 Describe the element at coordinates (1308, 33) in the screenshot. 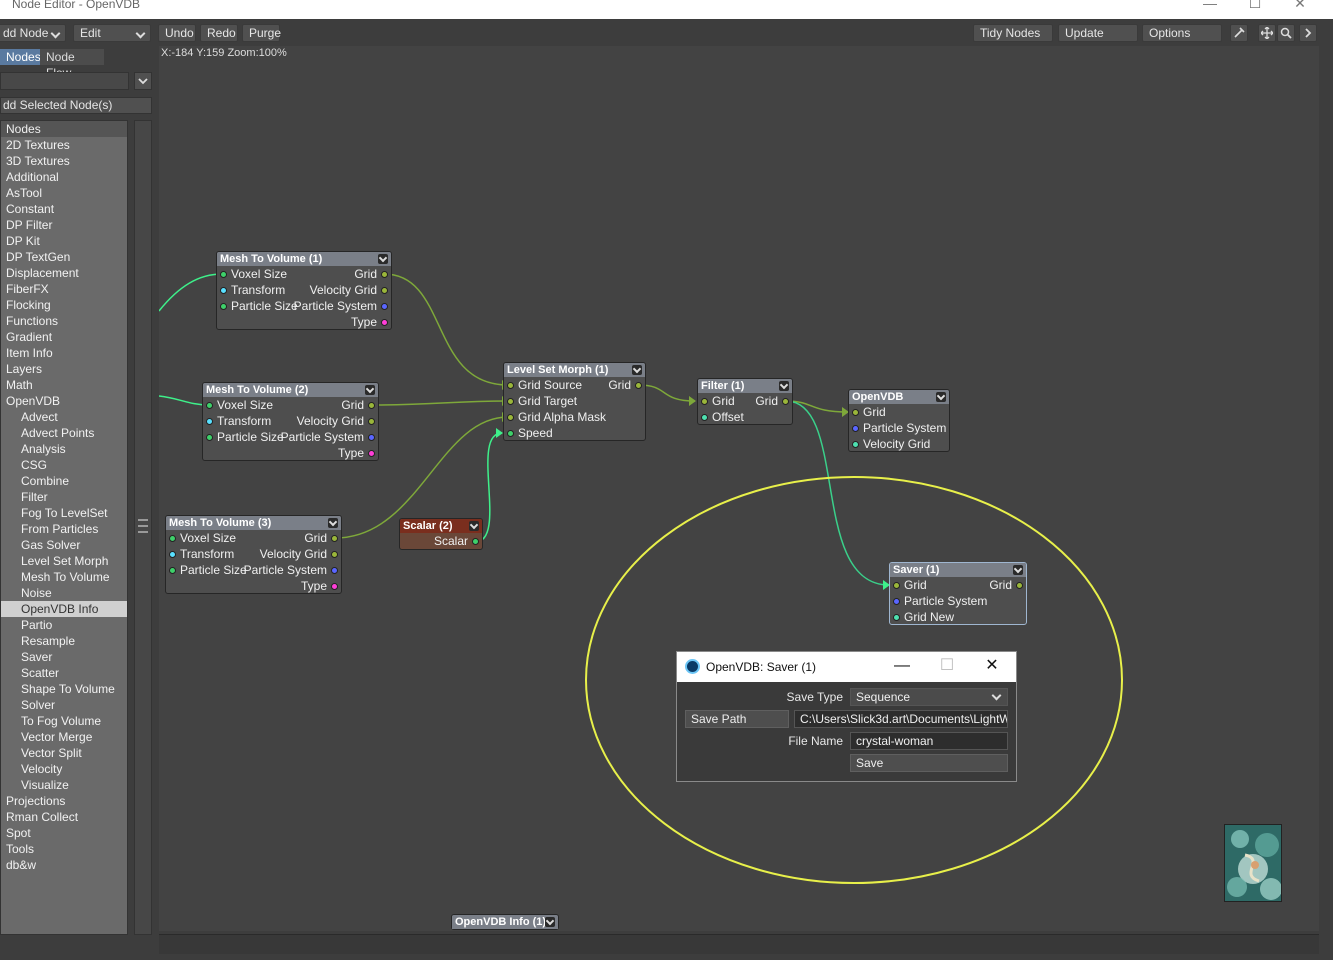

I see `expand-arrow-icon` at that location.